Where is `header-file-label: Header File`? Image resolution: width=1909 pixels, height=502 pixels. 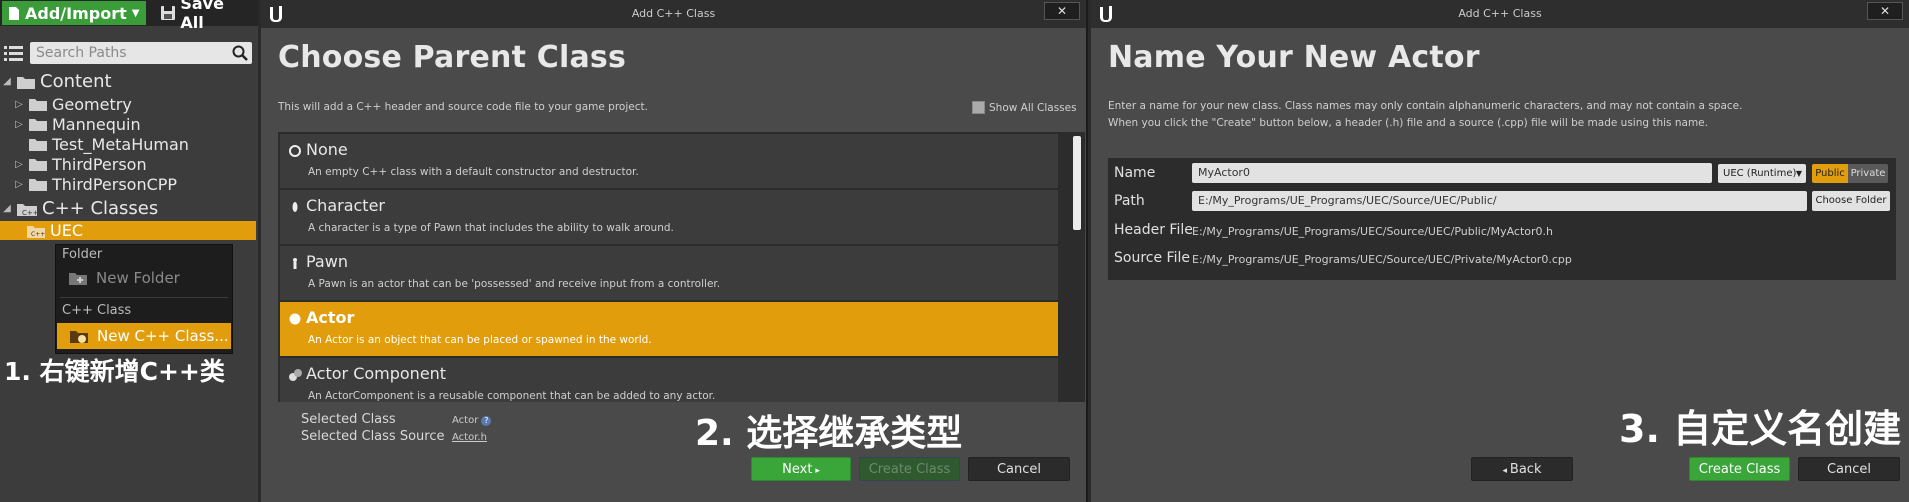
header-file-label: Header File is located at coordinates (1153, 230).